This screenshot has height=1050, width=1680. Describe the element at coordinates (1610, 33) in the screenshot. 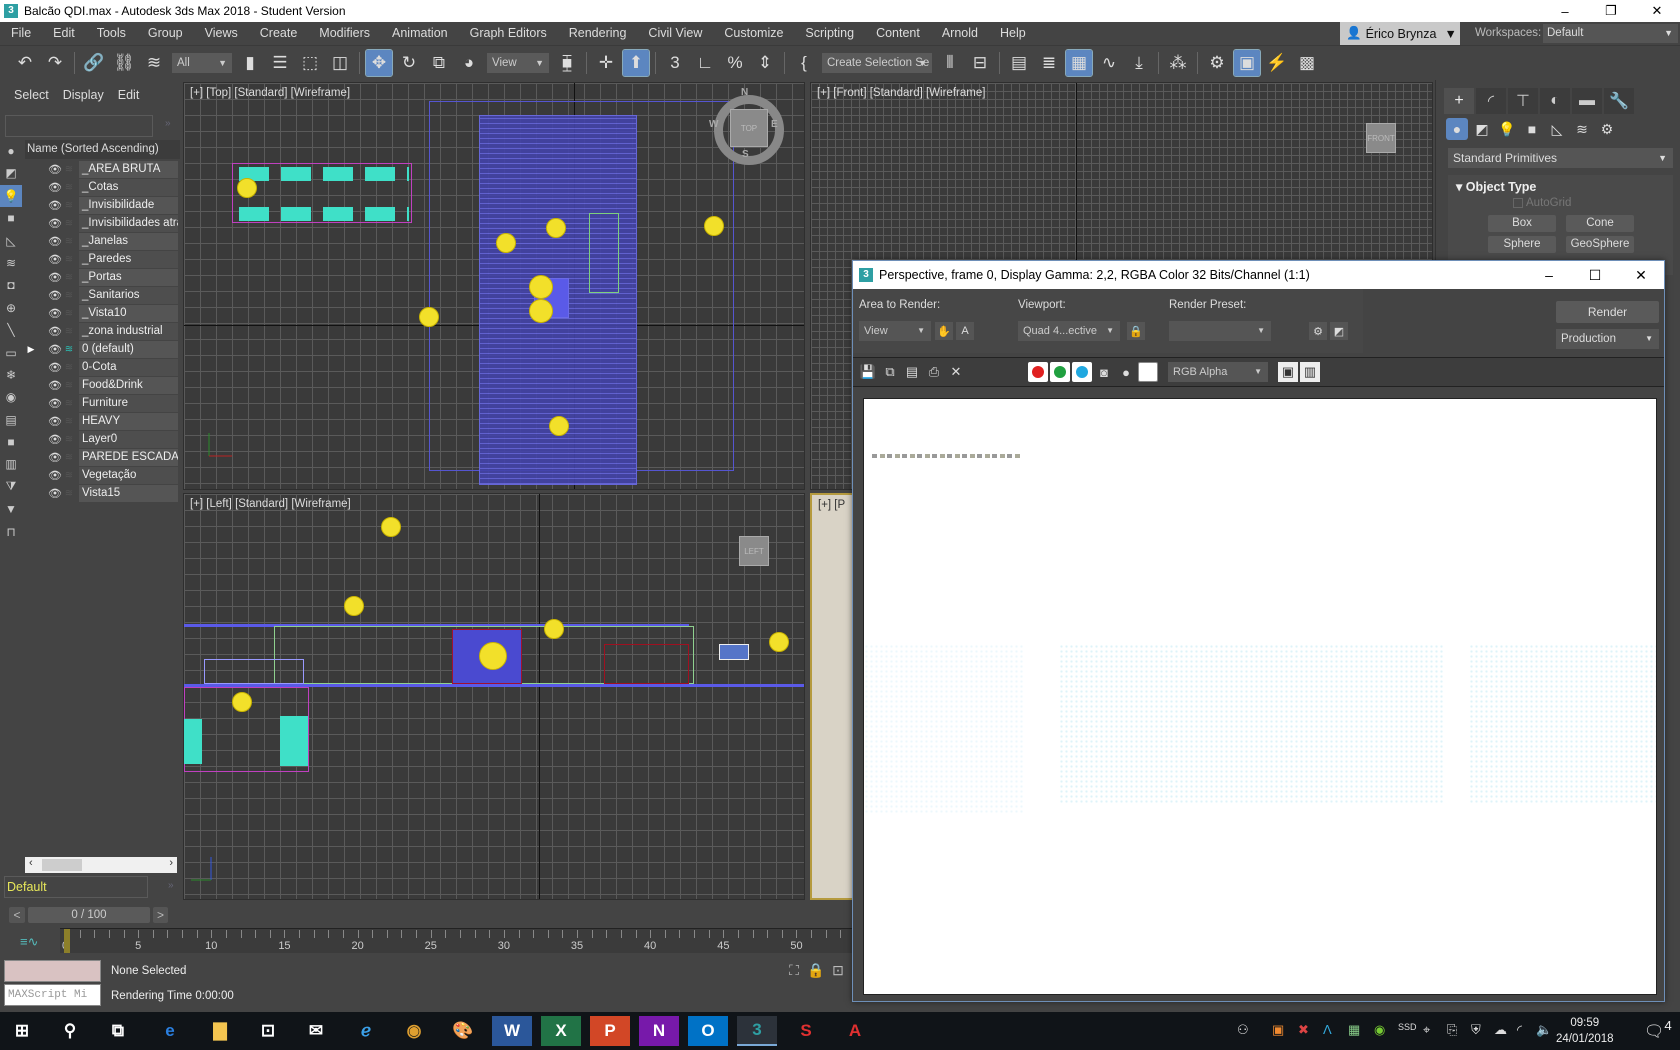

I see `workspaces-dropdown: Default ▼` at that location.